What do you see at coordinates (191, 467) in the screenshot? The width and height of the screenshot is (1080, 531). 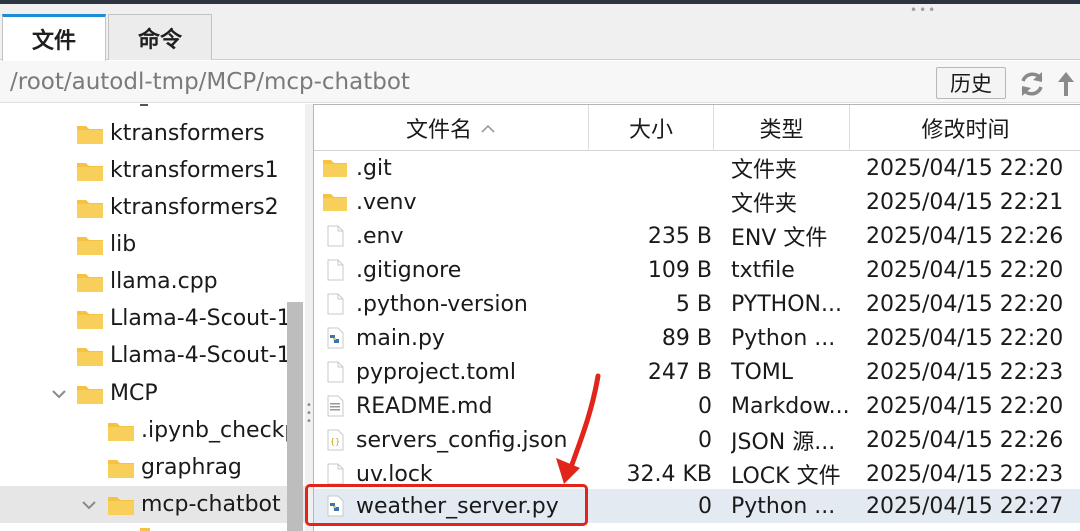 I see `tree-item-label: graphrag` at bounding box center [191, 467].